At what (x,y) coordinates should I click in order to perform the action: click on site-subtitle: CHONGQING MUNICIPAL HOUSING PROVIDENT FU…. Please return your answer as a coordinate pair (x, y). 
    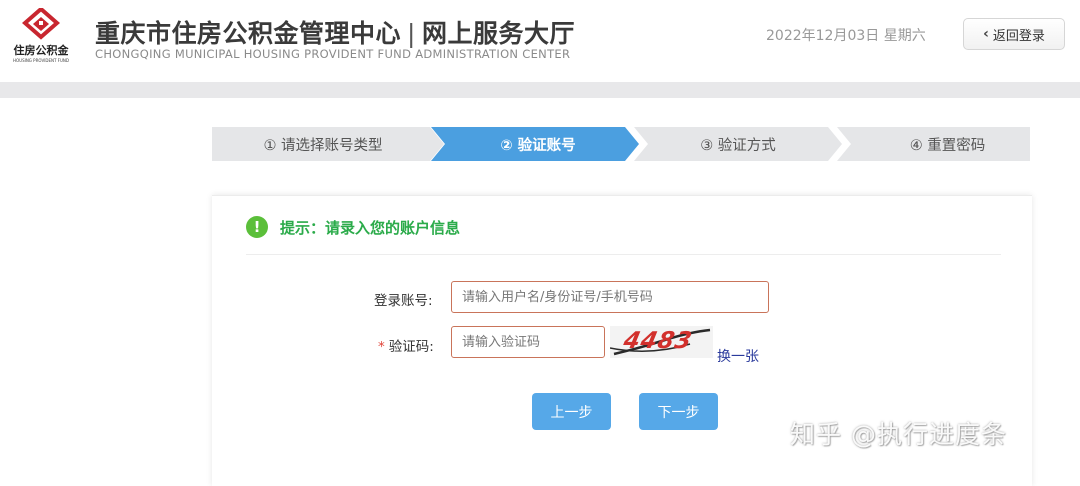
    Looking at the image, I should click on (333, 54).